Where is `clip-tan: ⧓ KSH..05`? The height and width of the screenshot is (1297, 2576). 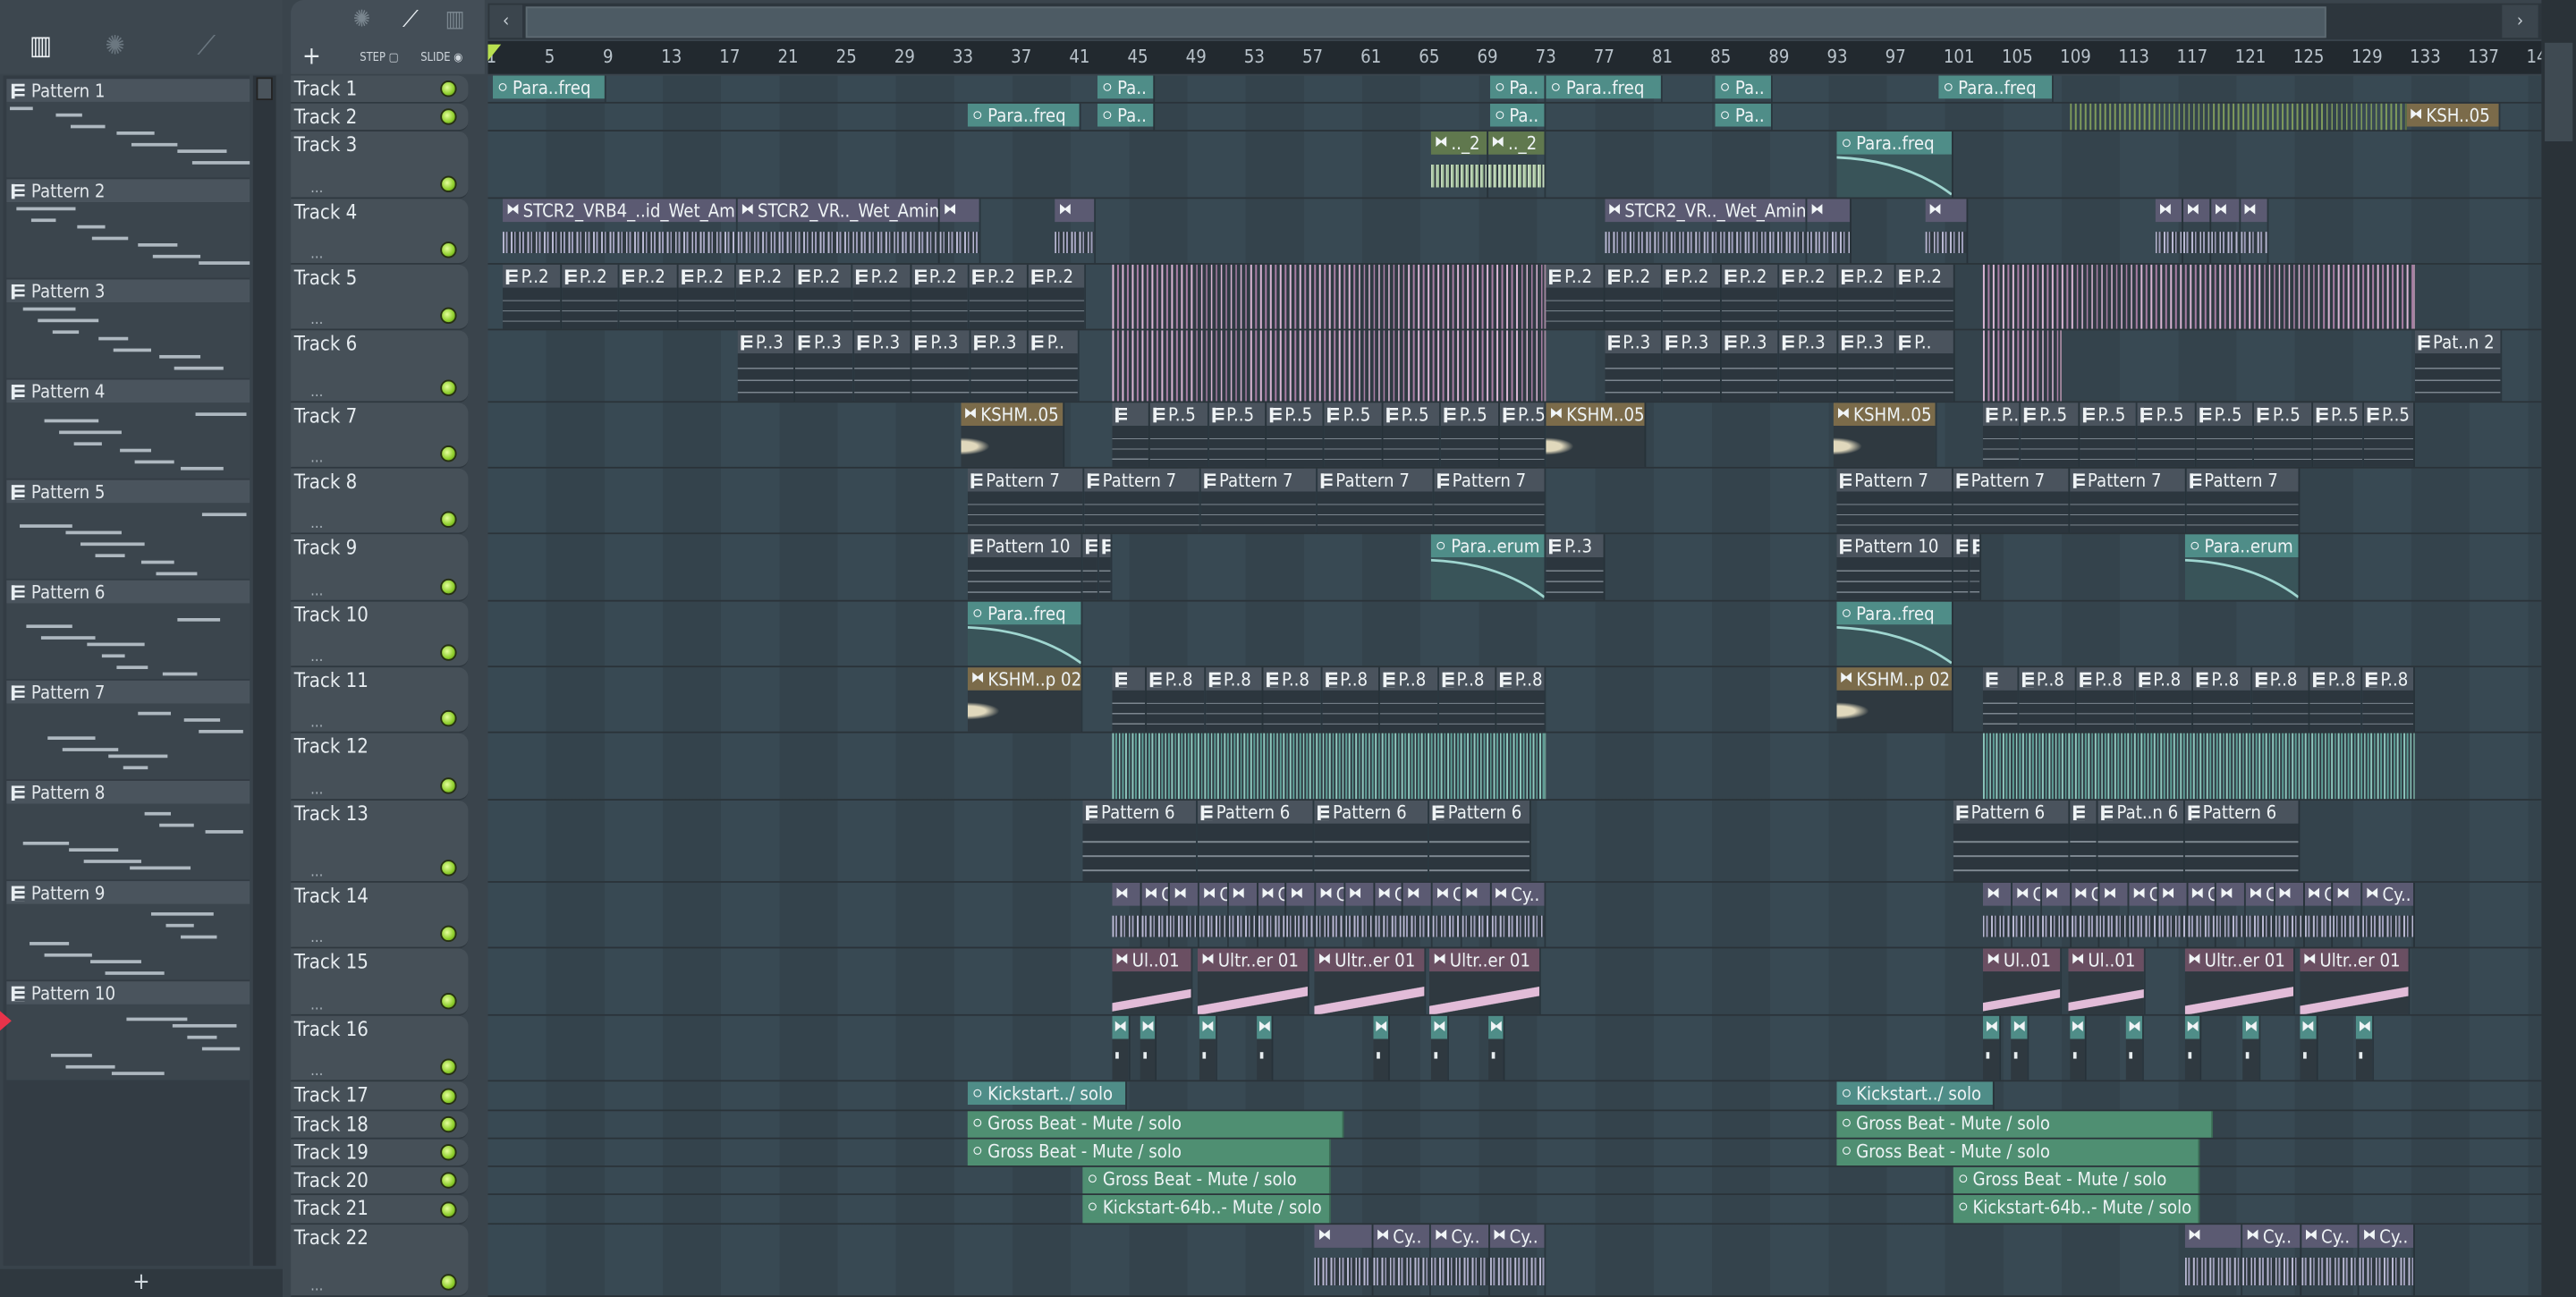 clip-tan: ⧓ KSH..05 is located at coordinates (2453, 117).